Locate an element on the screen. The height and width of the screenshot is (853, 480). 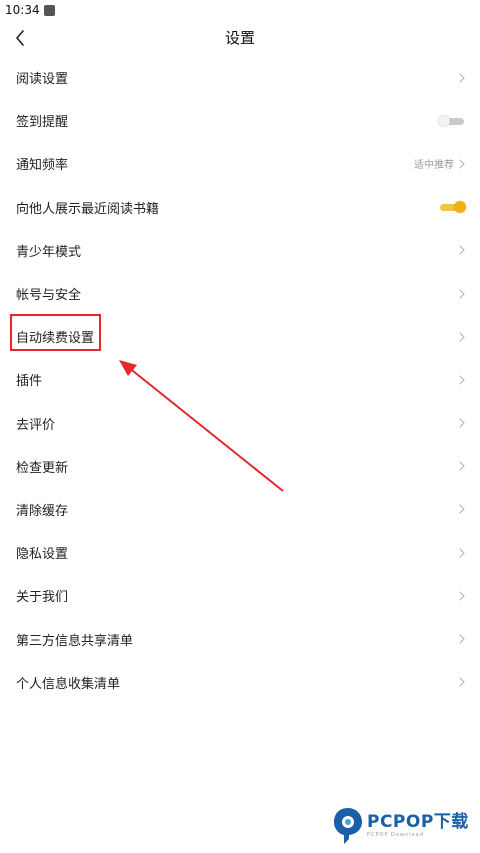
watermark: PCPOP下载 PCPOP Download is located at coordinates (400, 826).